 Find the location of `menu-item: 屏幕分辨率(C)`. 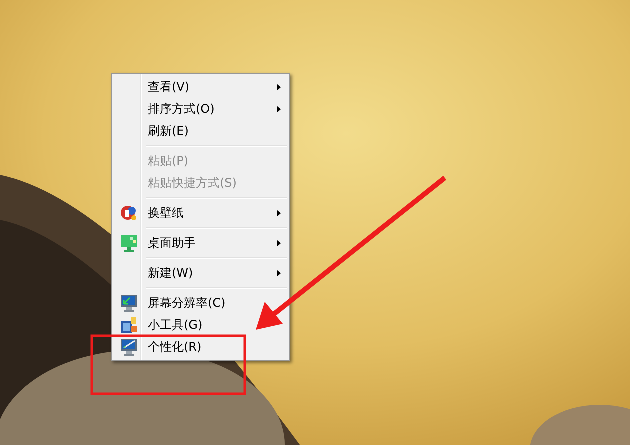

menu-item: 屏幕分辨率(C) is located at coordinates (200, 303).